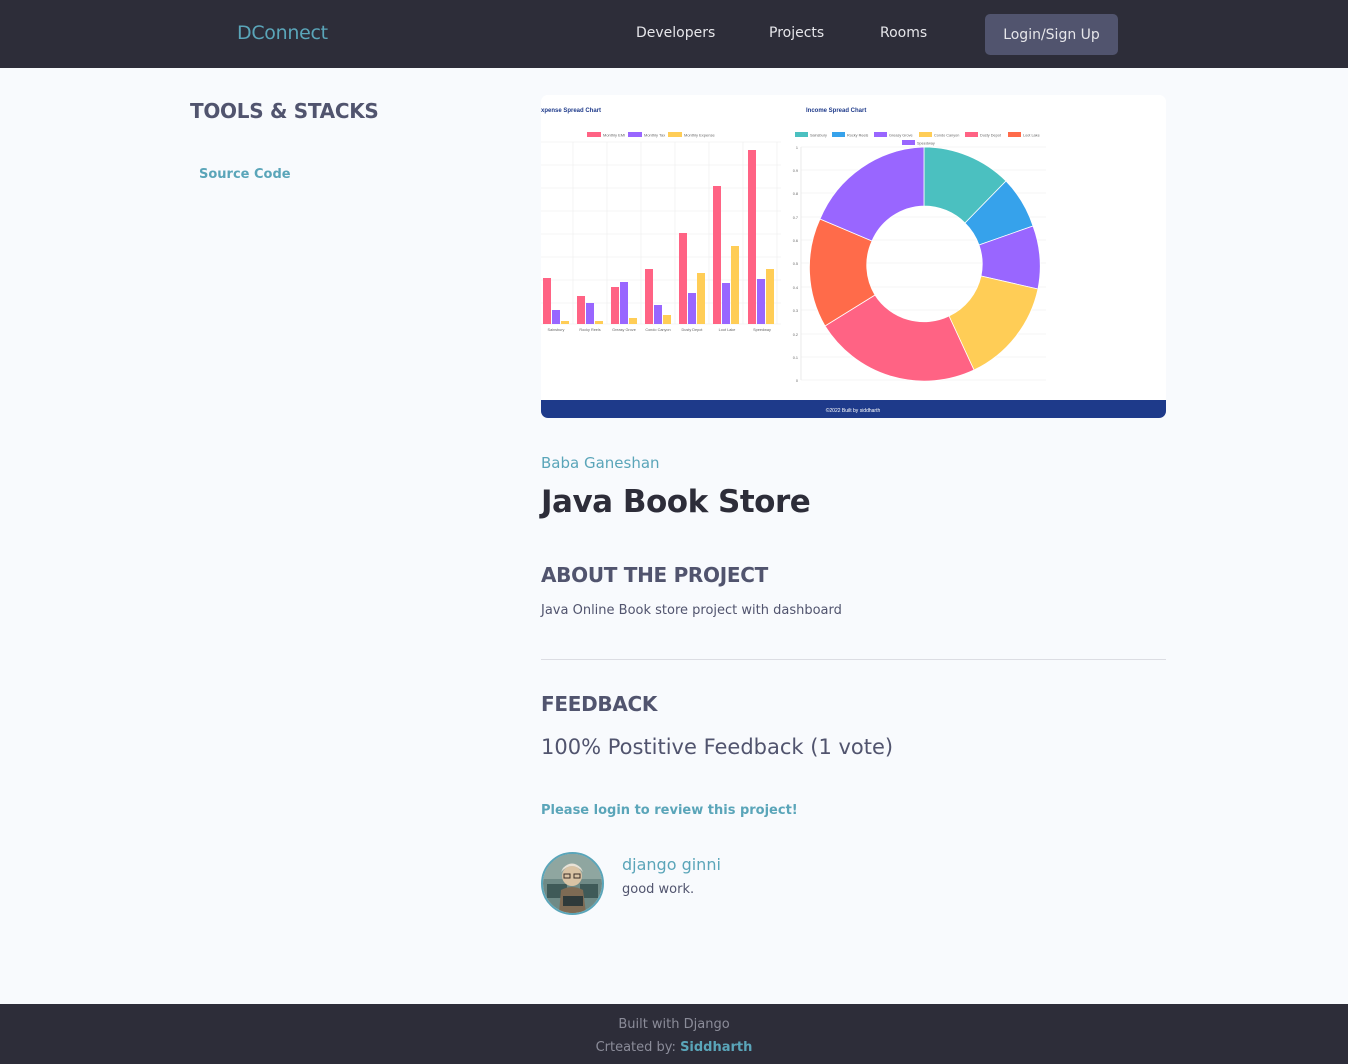  I want to click on bar-category: Speedway, so click(762, 330).